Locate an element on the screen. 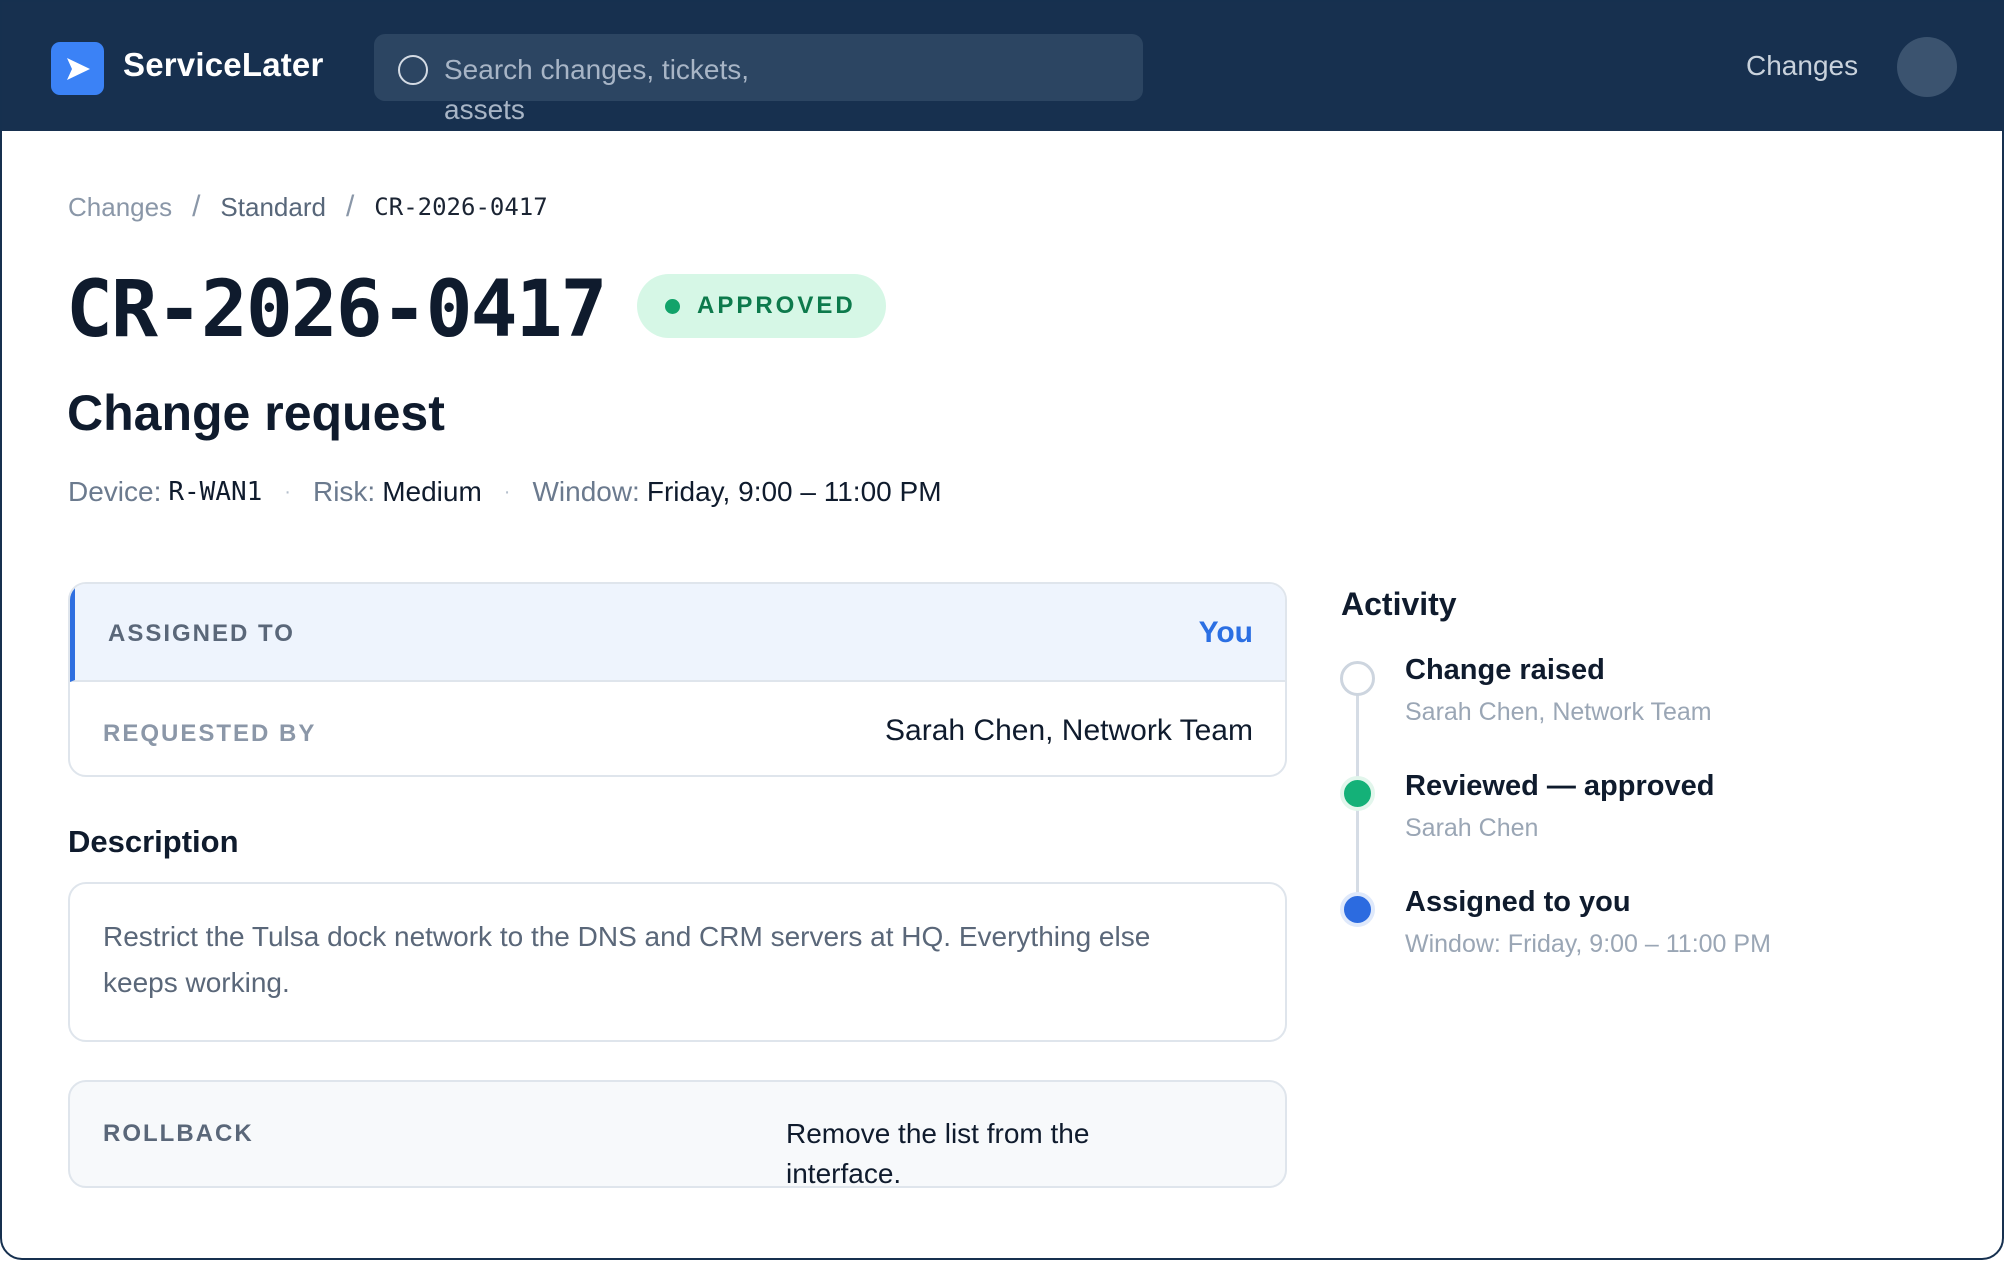  activity-item-subtitle: Sarah Chen, Network Team is located at coordinates (1558, 712).